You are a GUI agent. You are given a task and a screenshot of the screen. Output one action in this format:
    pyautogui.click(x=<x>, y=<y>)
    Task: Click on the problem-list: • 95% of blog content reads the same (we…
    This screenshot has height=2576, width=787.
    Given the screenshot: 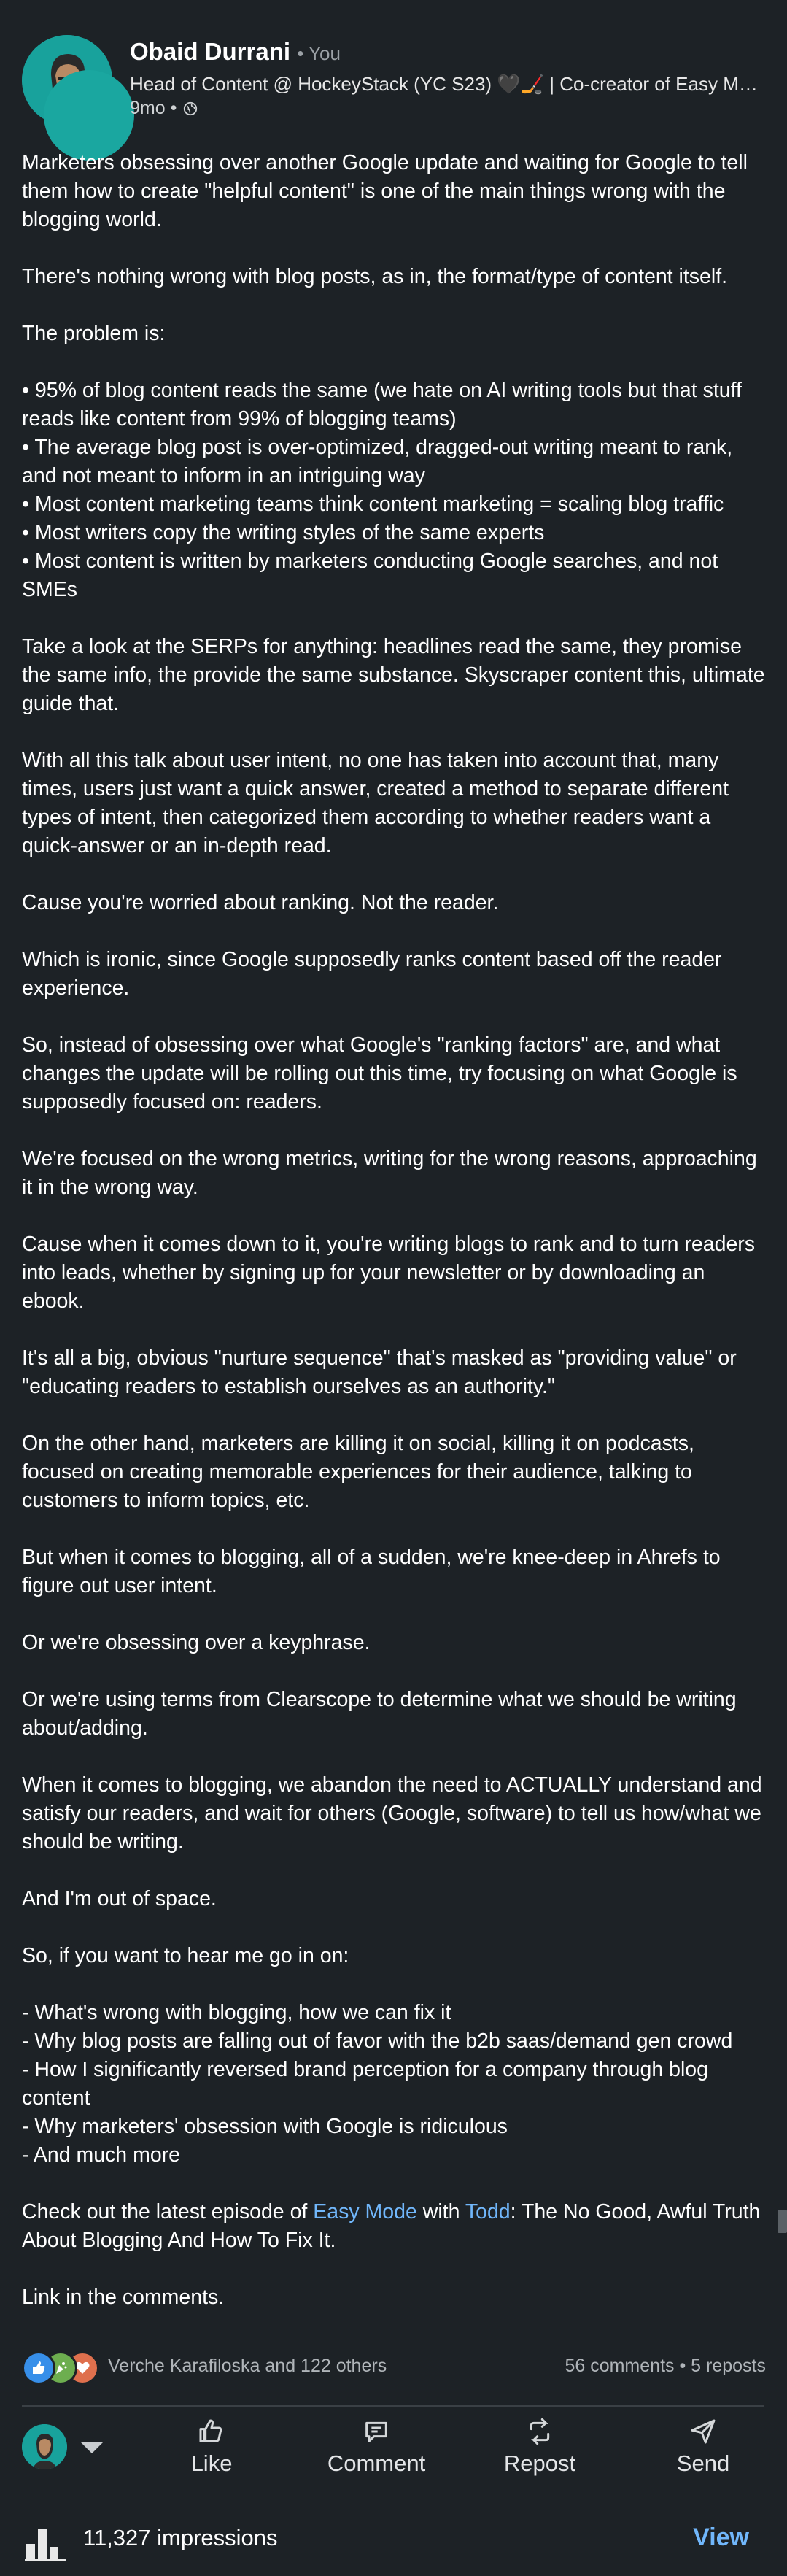 What is the action you would take?
    pyautogui.click(x=394, y=491)
    